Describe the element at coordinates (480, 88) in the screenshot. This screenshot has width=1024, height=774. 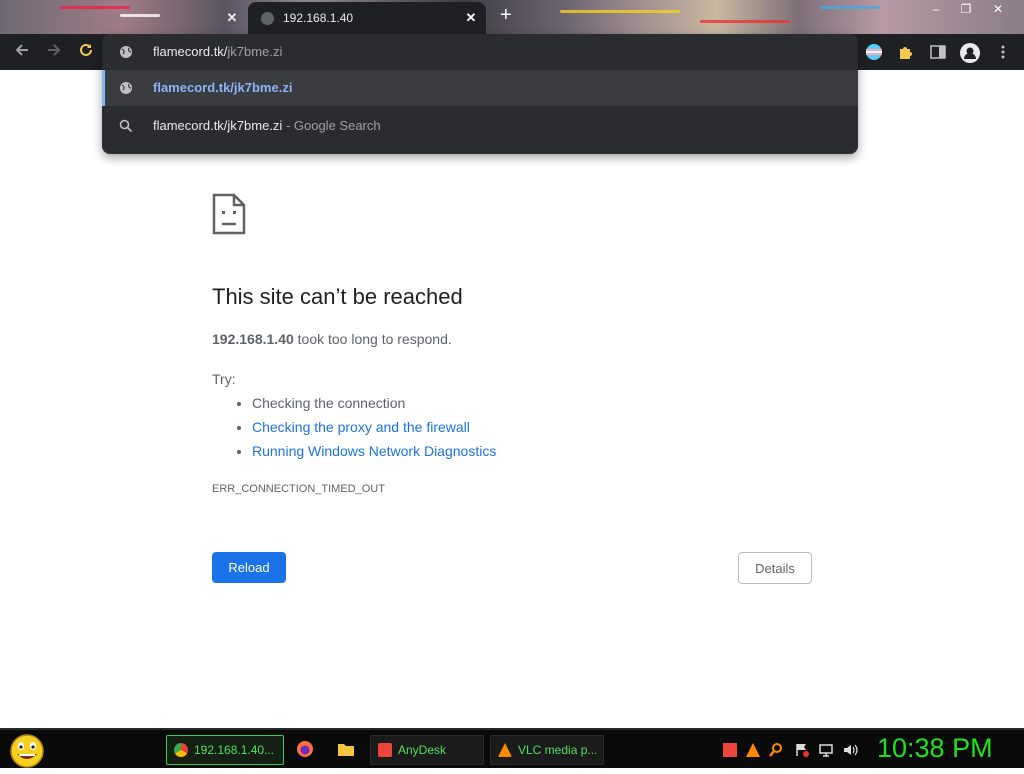
I see `suggestion-url: flamecord.tk/jk7bme.zi` at that location.